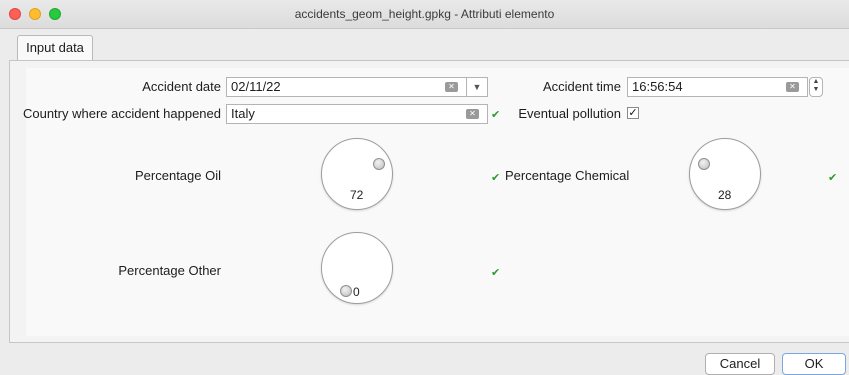 This screenshot has height=375, width=849. What do you see at coordinates (424, 362) in the screenshot?
I see `button-bar: Cancel OK` at bounding box center [424, 362].